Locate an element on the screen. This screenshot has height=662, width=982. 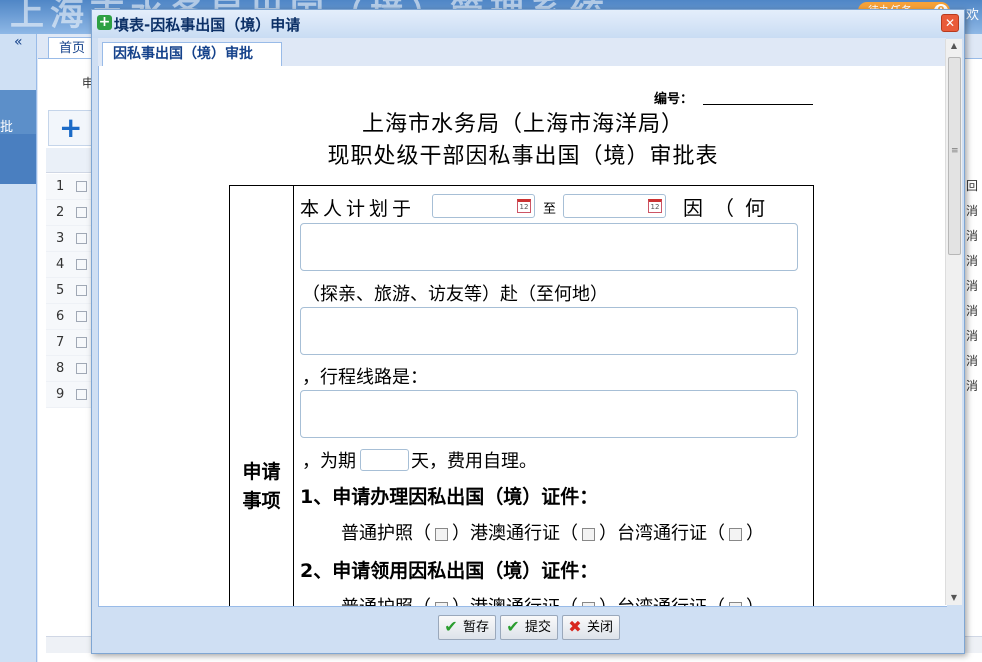
table-row: 8 is located at coordinates (71, 369).